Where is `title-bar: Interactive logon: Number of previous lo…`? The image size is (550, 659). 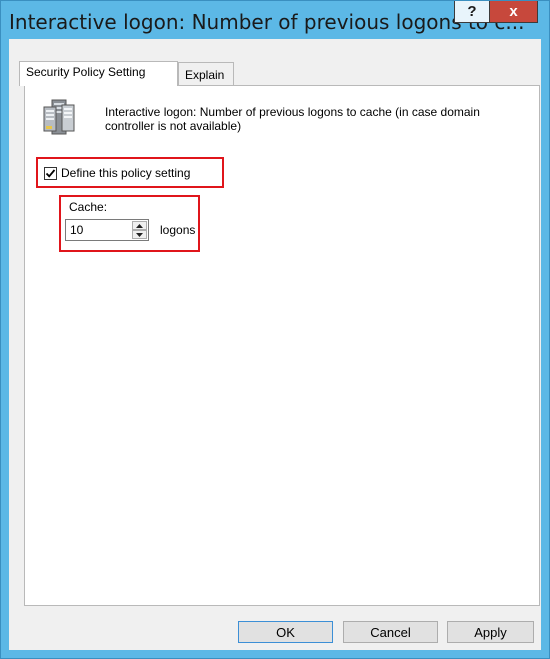 title-bar: Interactive logon: Number of previous lo… is located at coordinates (275, 20).